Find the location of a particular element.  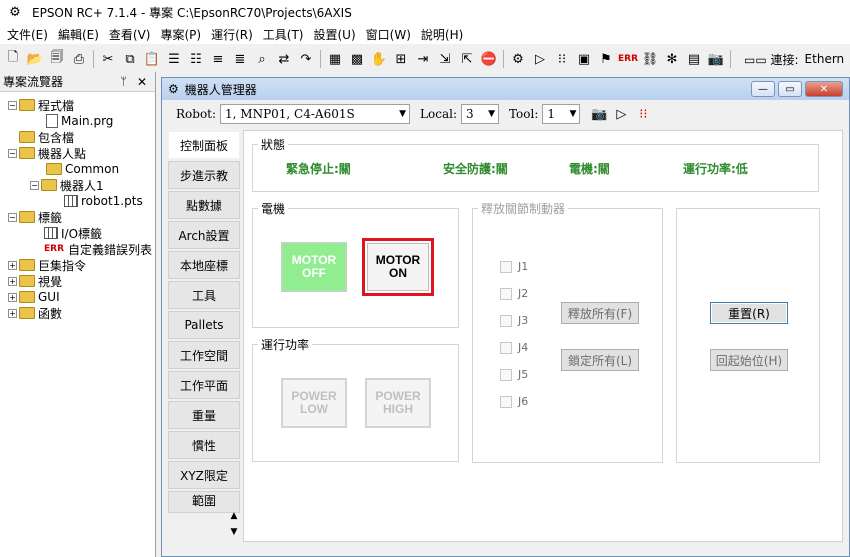

tree-item-vision: + 視覺 is located at coordinates (35, 281).